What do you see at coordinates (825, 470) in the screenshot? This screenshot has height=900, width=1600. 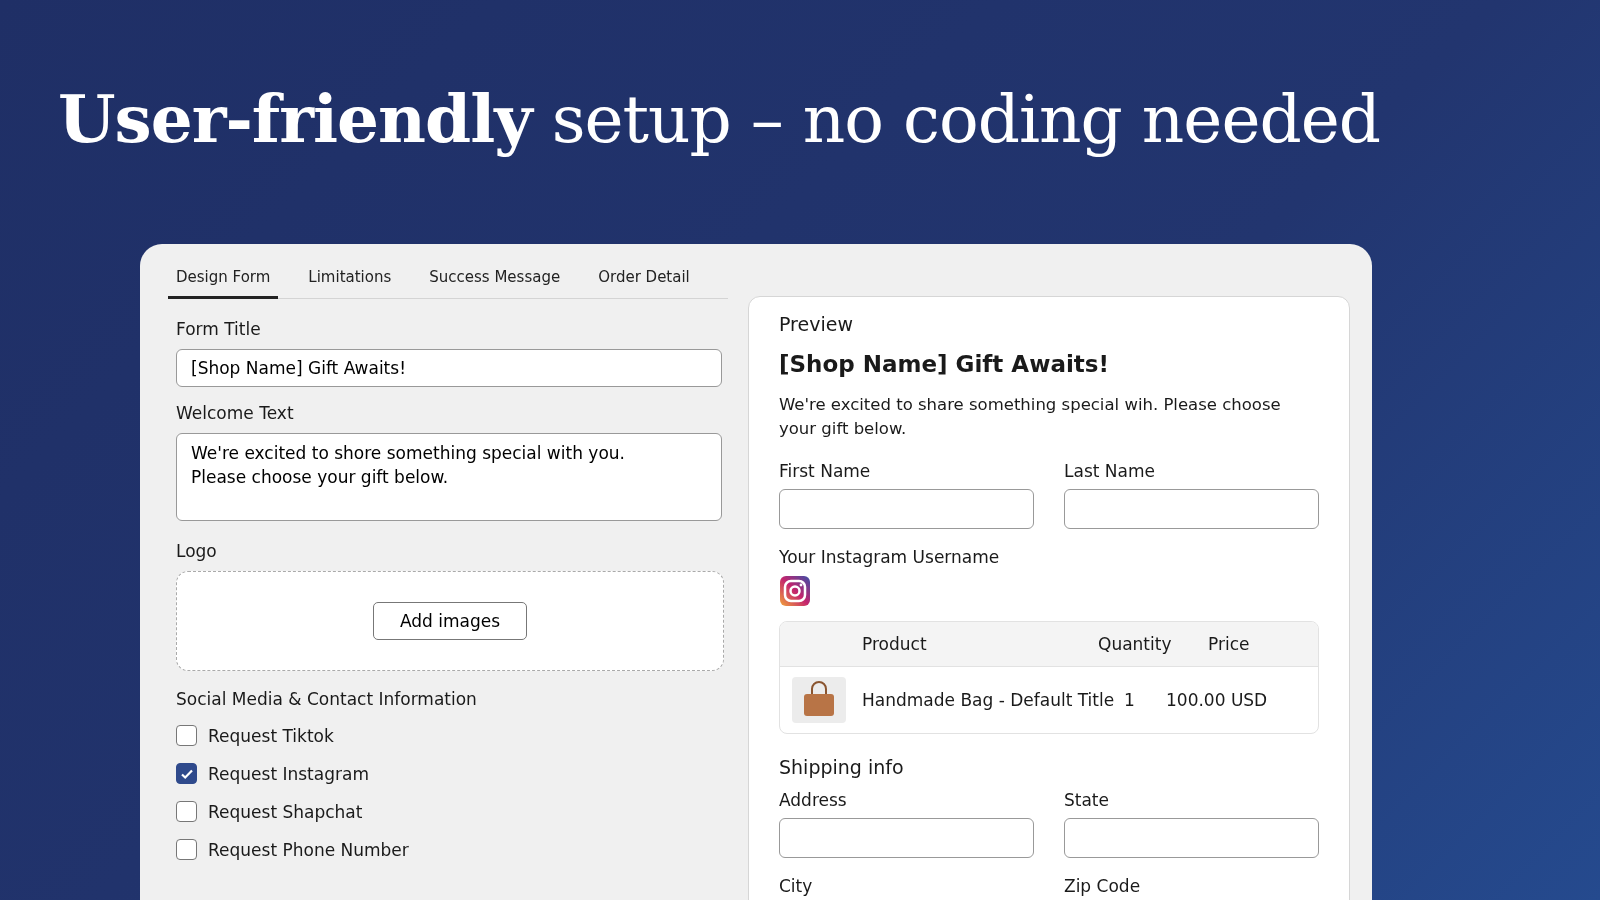 I see `field-label: First Name` at bounding box center [825, 470].